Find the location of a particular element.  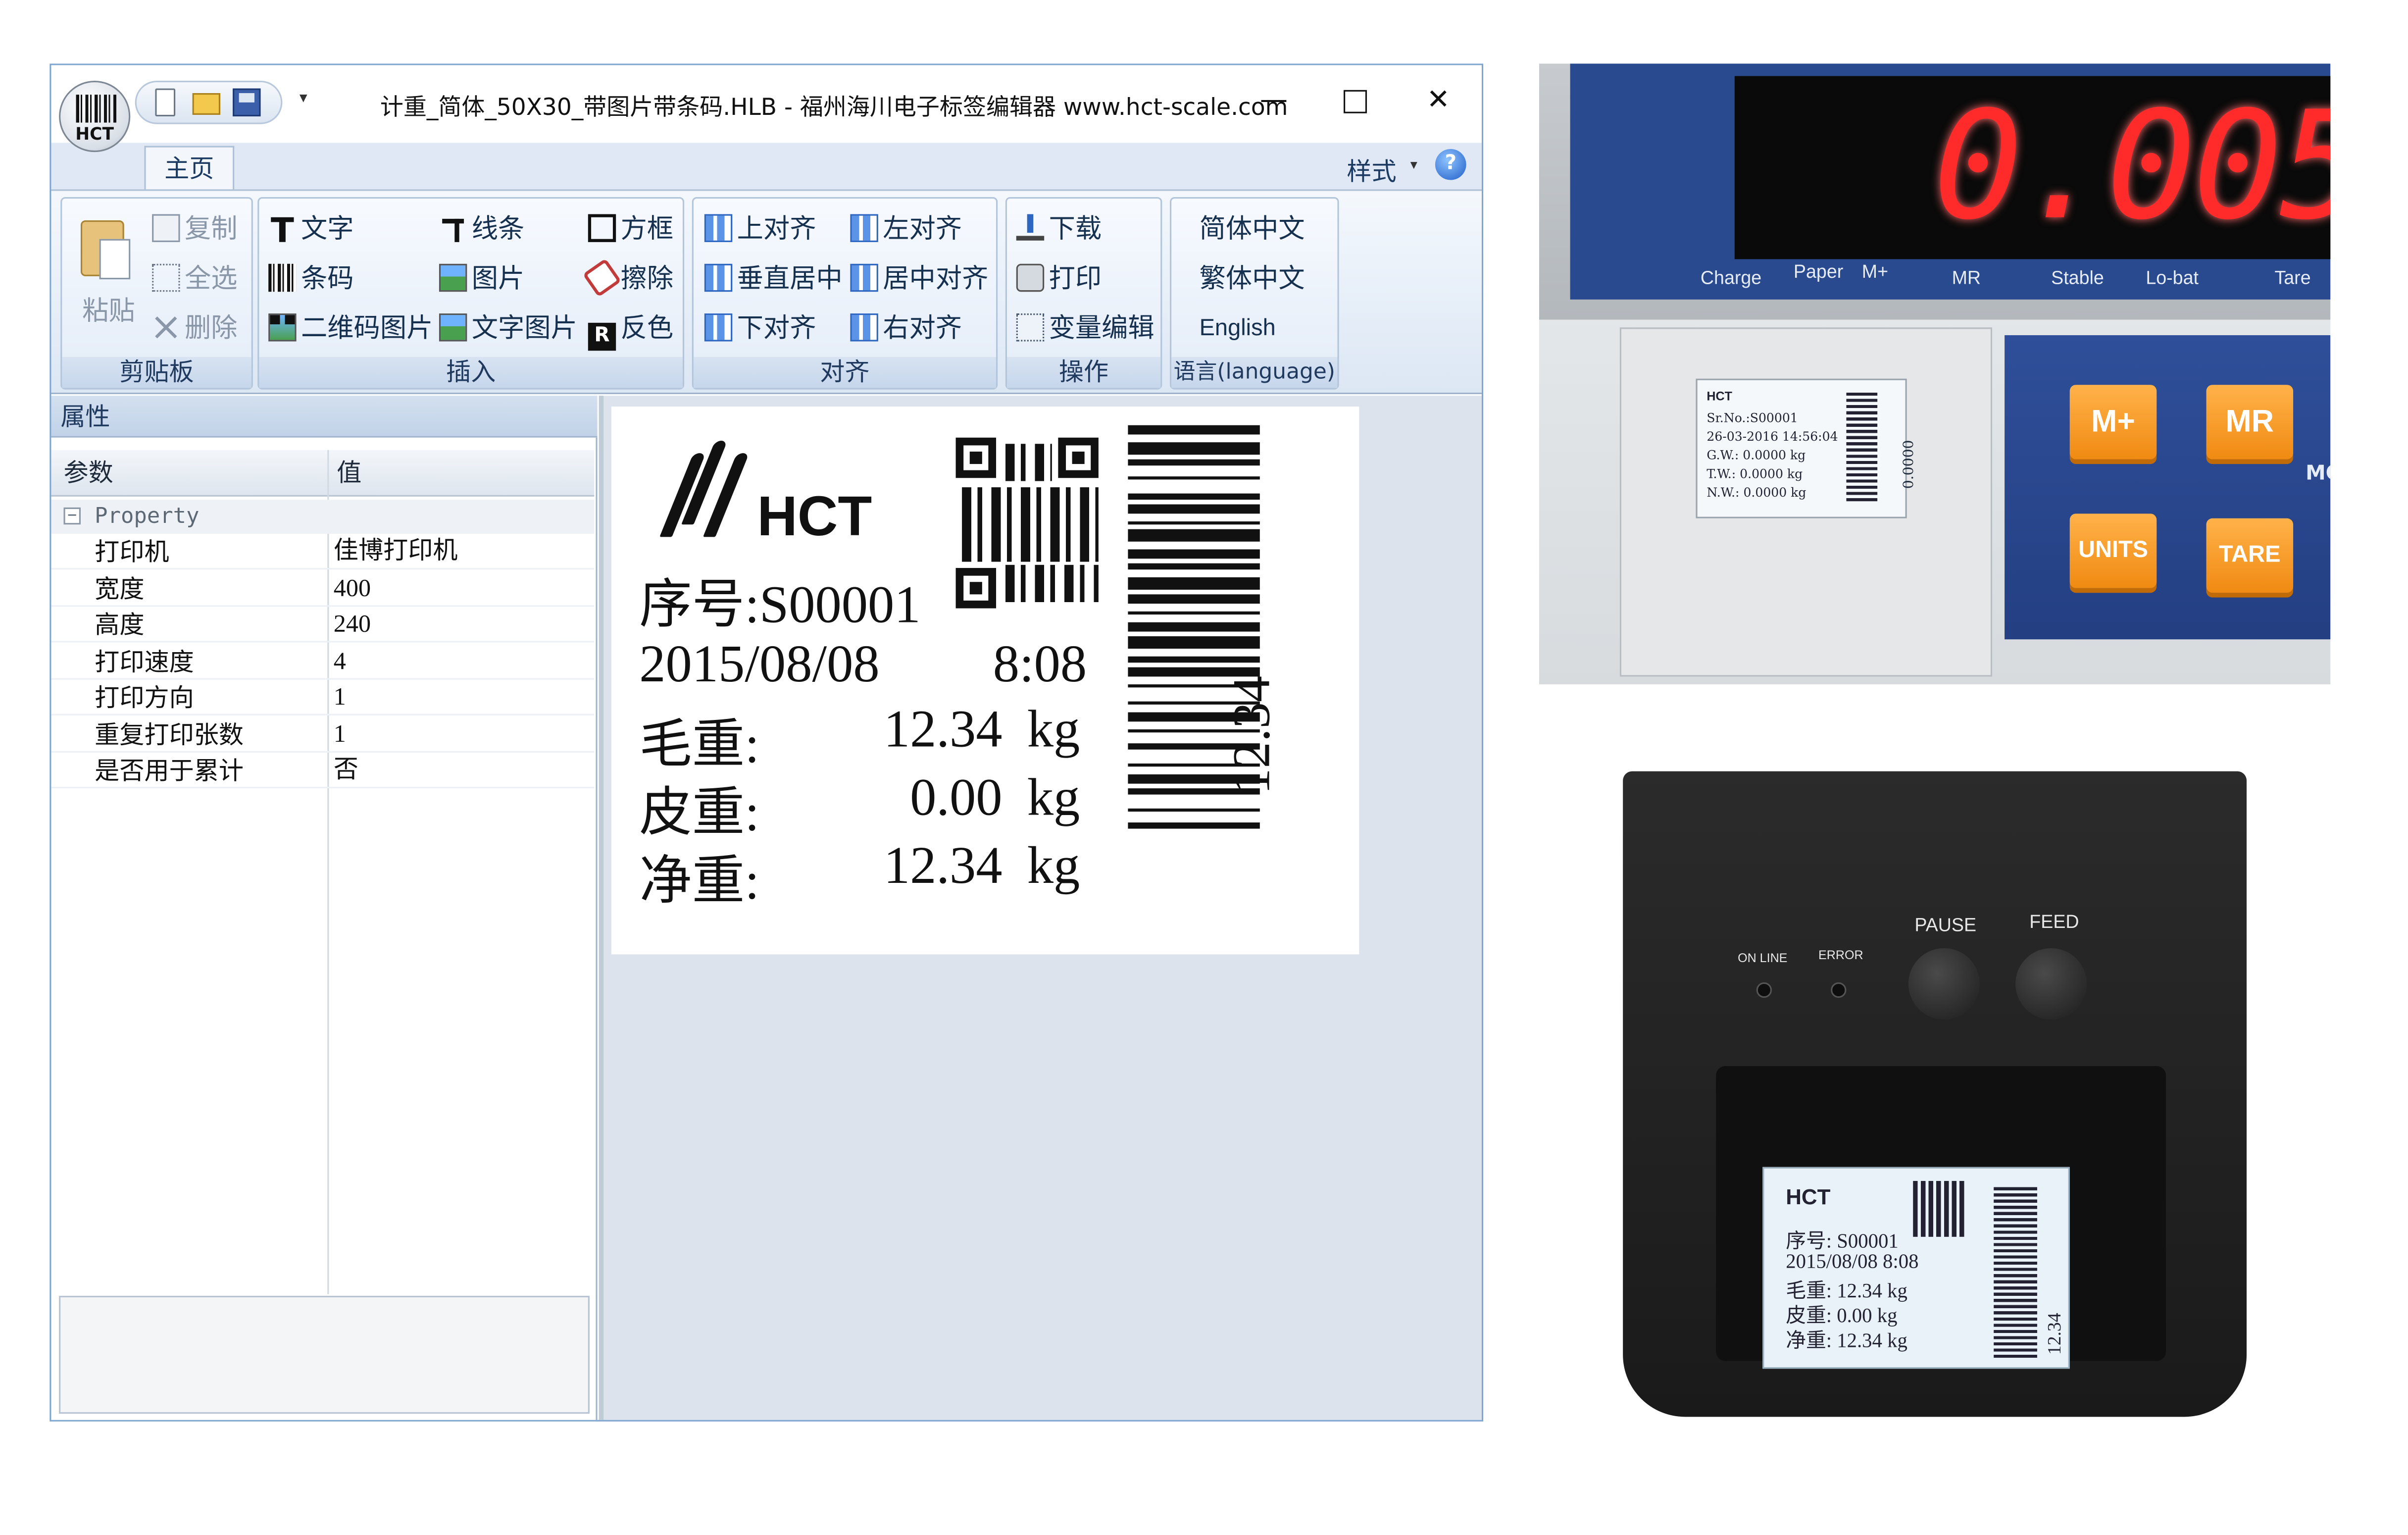

gross-weight-label: 毛重: is located at coordinates (699, 740).